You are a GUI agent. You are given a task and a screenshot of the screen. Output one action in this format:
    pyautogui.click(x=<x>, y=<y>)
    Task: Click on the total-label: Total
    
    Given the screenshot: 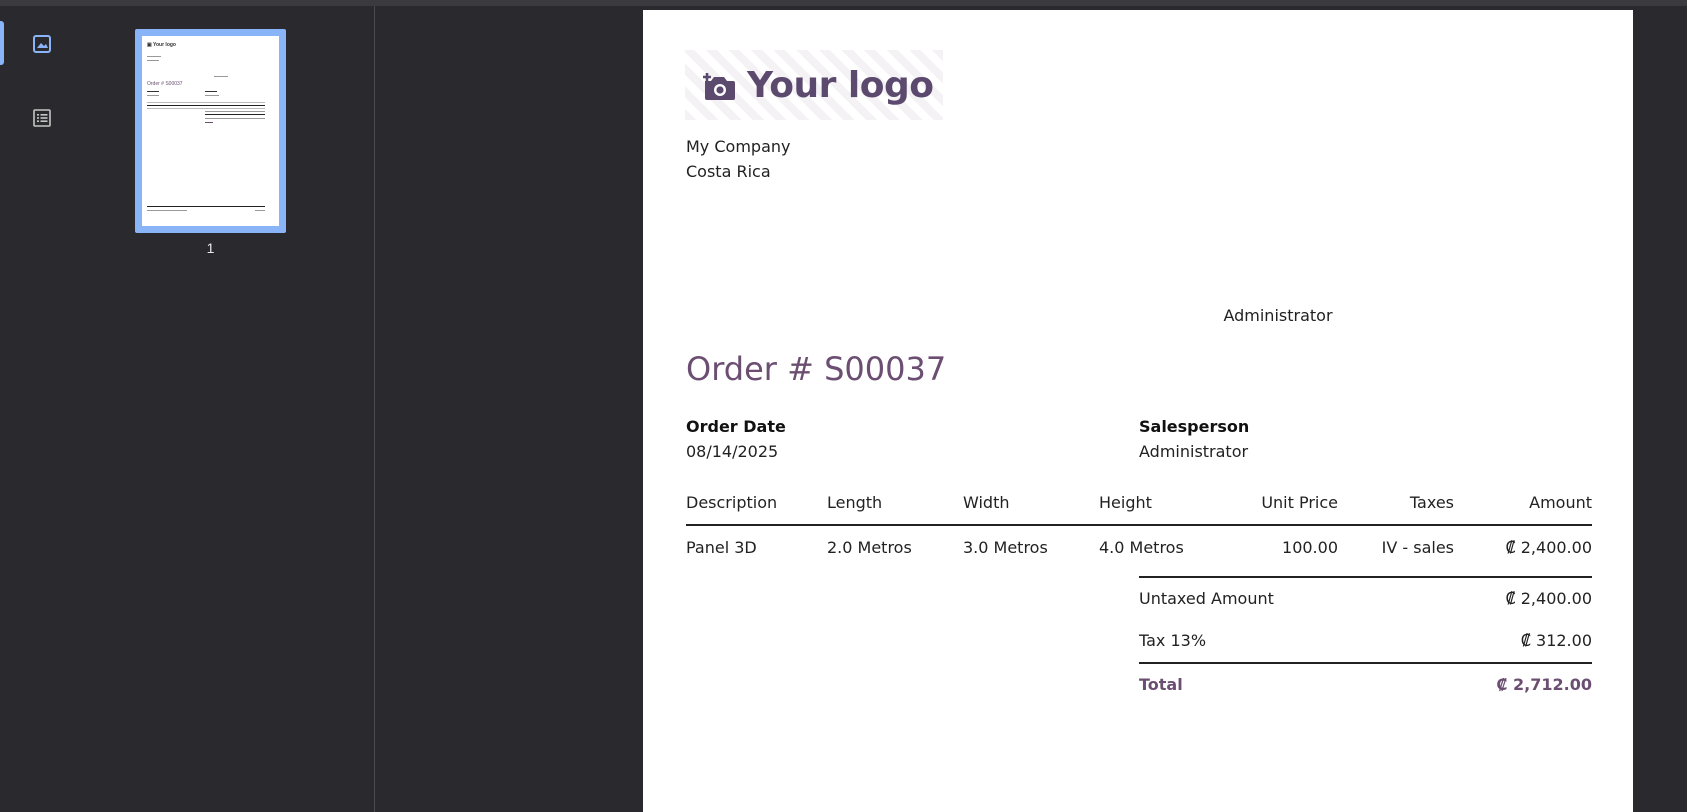 What is the action you would take?
    pyautogui.click(x=1161, y=684)
    